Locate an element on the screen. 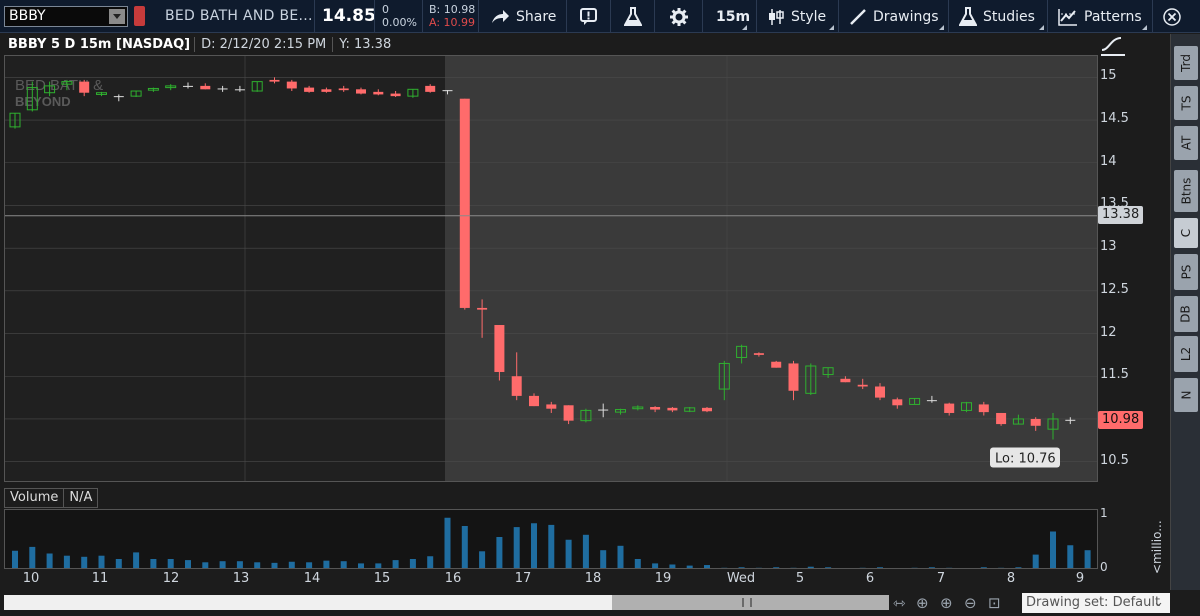 Image resolution: width=1200 pixels, height=616 pixels. volume-chart is located at coordinates (551, 539).